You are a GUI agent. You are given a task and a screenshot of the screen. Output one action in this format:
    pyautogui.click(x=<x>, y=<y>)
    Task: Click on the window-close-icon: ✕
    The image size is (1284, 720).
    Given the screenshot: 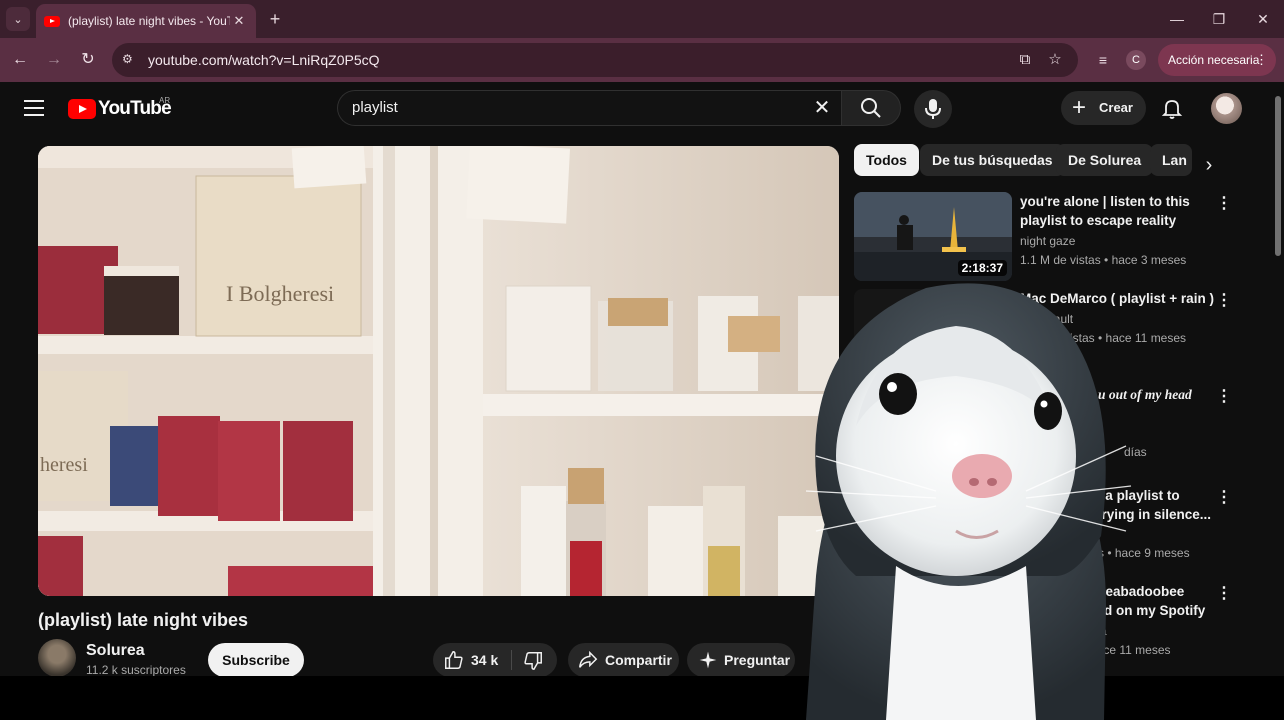 What is the action you would take?
    pyautogui.click(x=1263, y=19)
    